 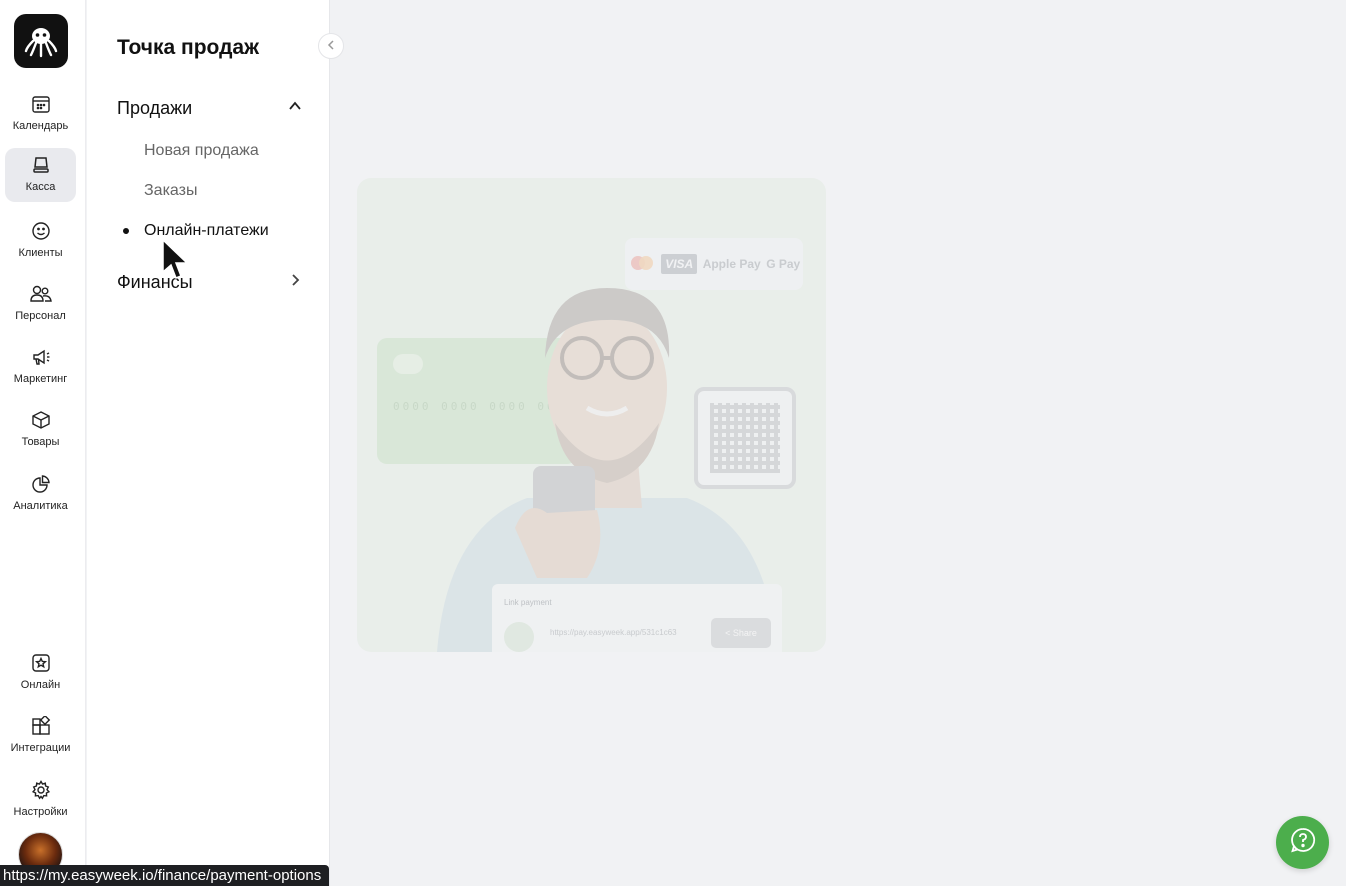 I want to click on rail-item-calendar: Календарь, so click(x=40, y=114).